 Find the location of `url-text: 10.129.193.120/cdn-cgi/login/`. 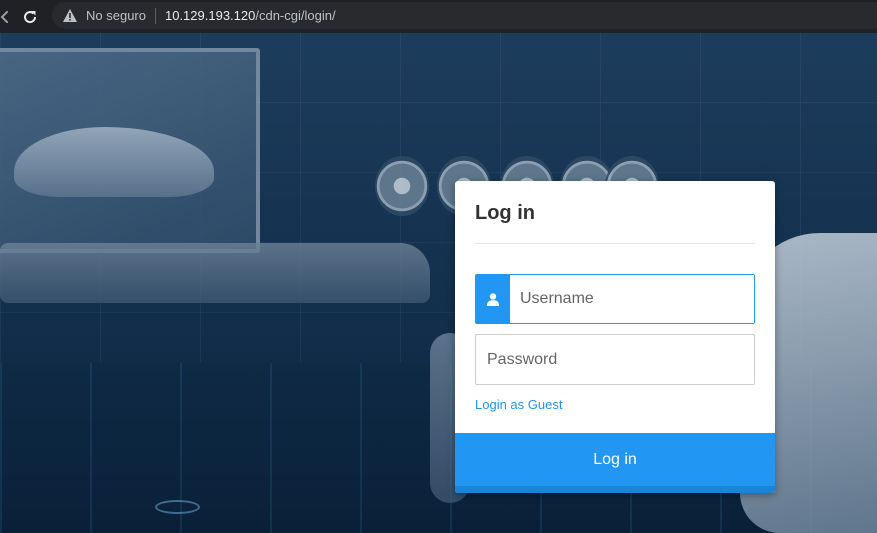

url-text: 10.129.193.120/cdn-cgi/login/ is located at coordinates (250, 15).